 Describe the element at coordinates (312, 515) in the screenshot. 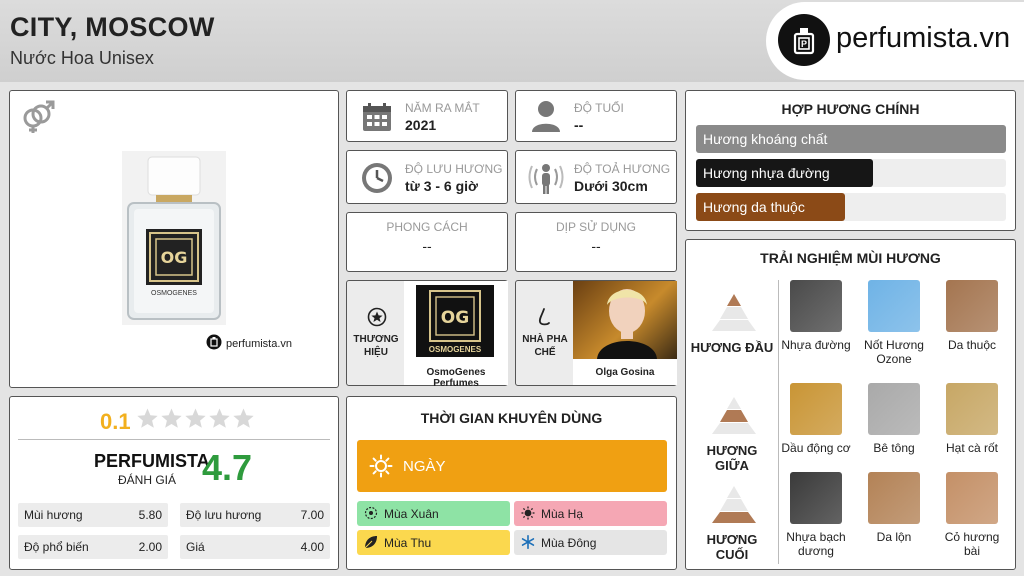

I see `rating-metric-value: 7.00` at that location.